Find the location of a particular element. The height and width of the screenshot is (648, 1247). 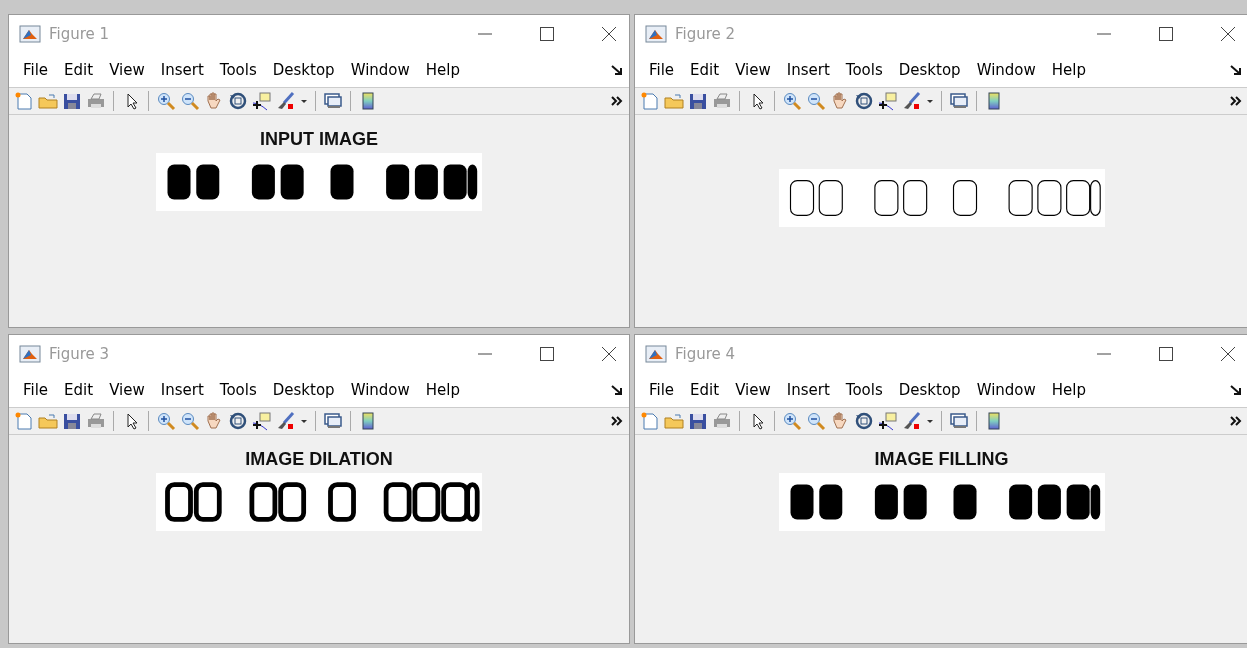

window-title: Figure 2 is located at coordinates (706, 34).